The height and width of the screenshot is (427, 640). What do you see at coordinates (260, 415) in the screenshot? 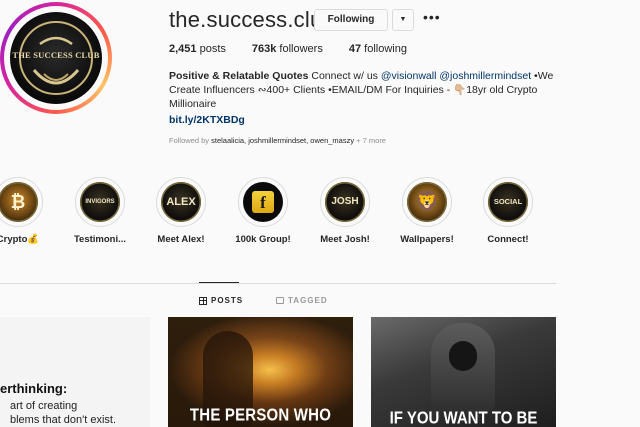
I see `post-caption: THE PERSON WHO` at bounding box center [260, 415].